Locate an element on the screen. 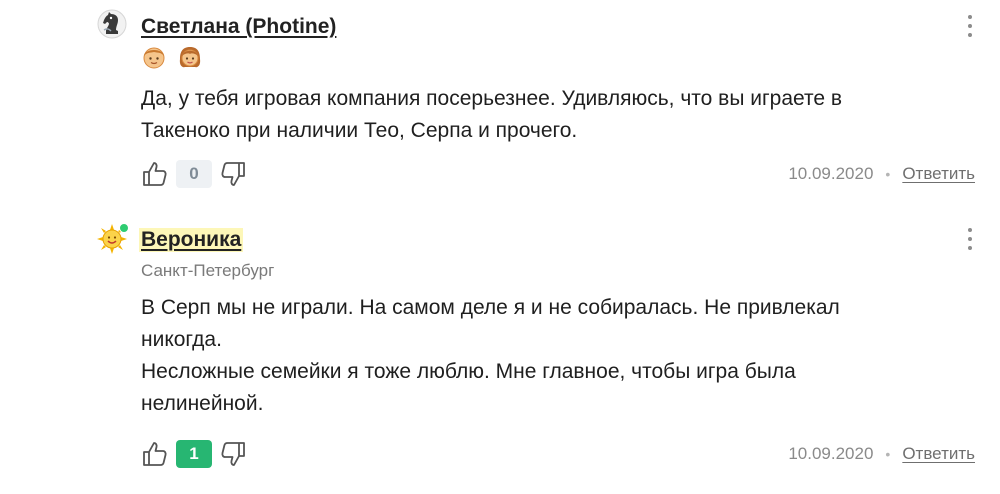  comment-actions: 1 10.09.2020 • Ответить is located at coordinates (561, 455).